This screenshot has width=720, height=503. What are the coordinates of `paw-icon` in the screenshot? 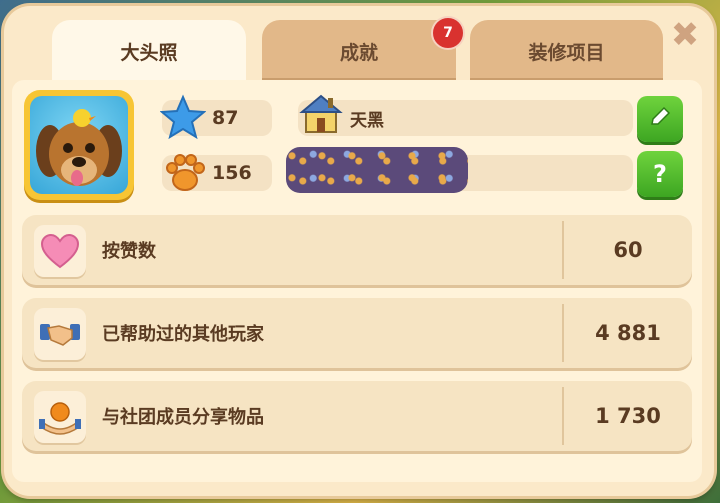 It's located at (185, 175).